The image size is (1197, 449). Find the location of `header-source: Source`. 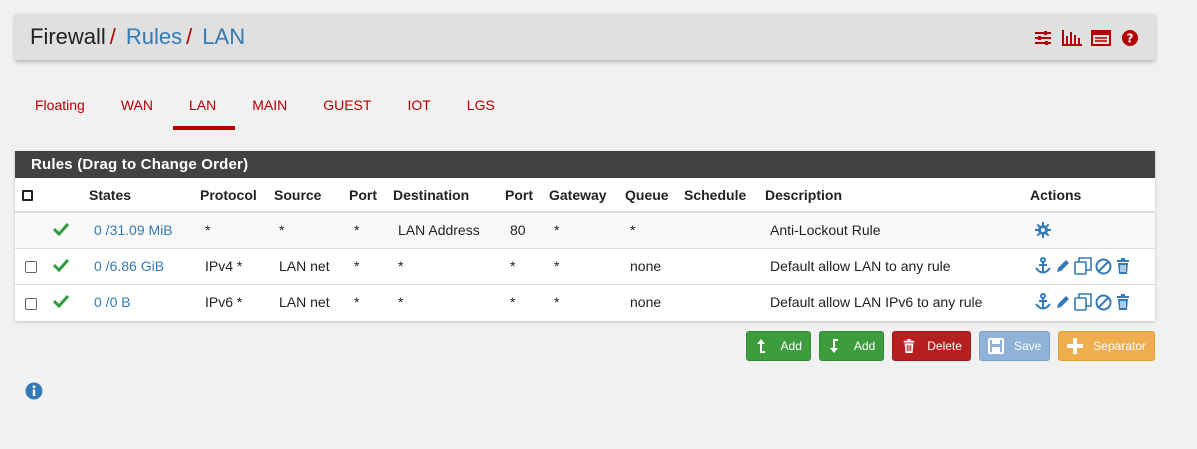

header-source: Source is located at coordinates (311, 195).